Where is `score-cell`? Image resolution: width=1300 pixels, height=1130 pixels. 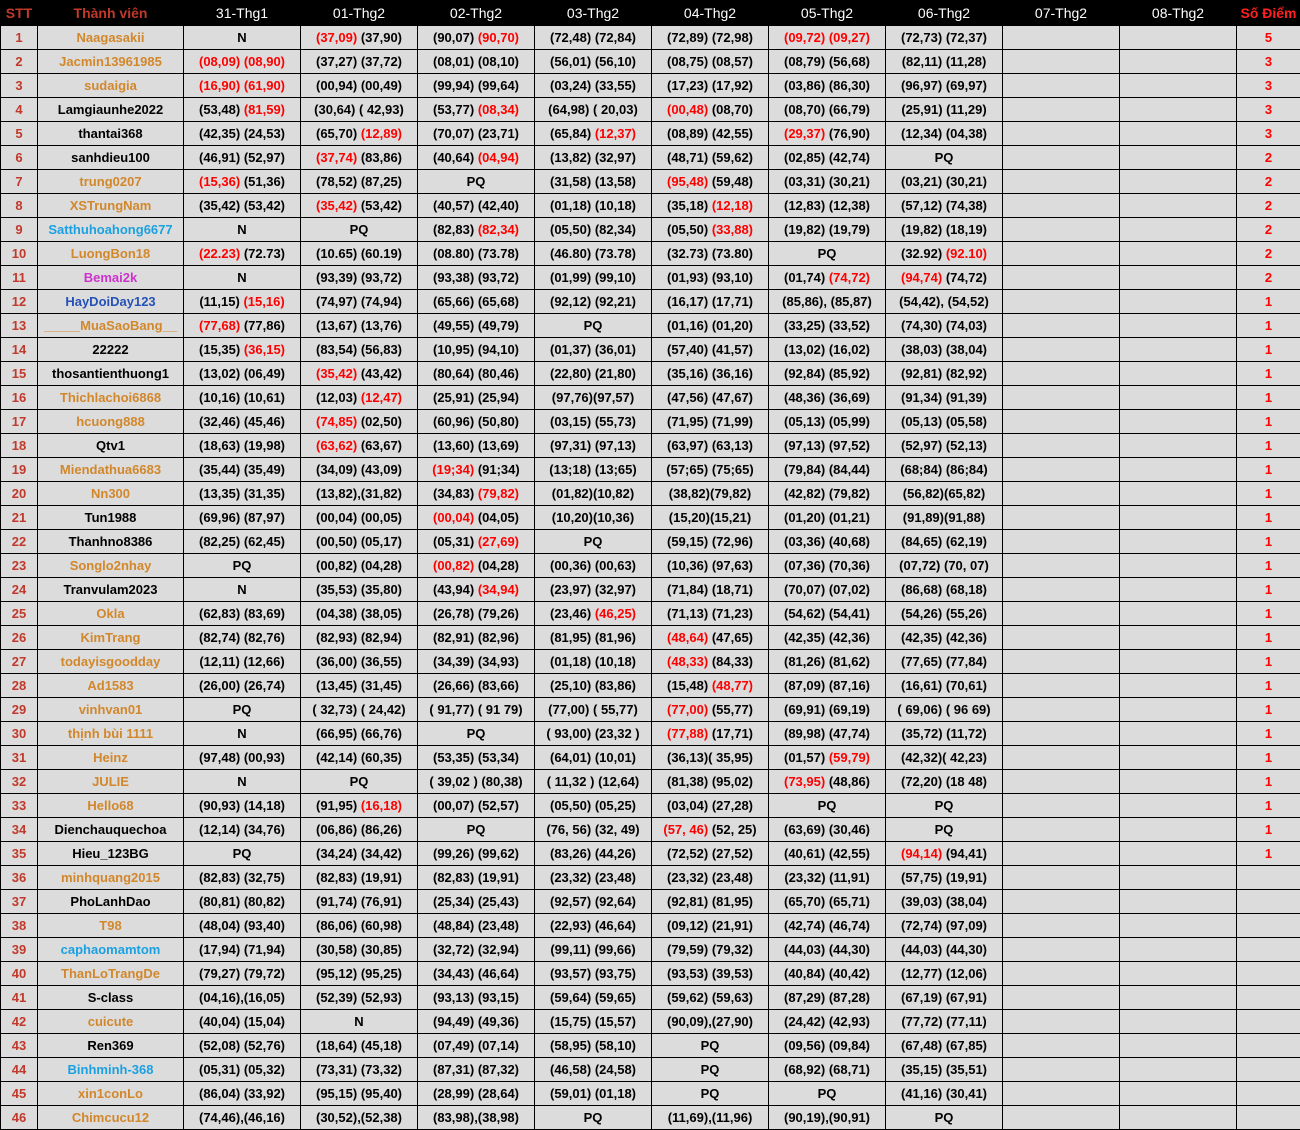
score-cell is located at coordinates (1268, 878).